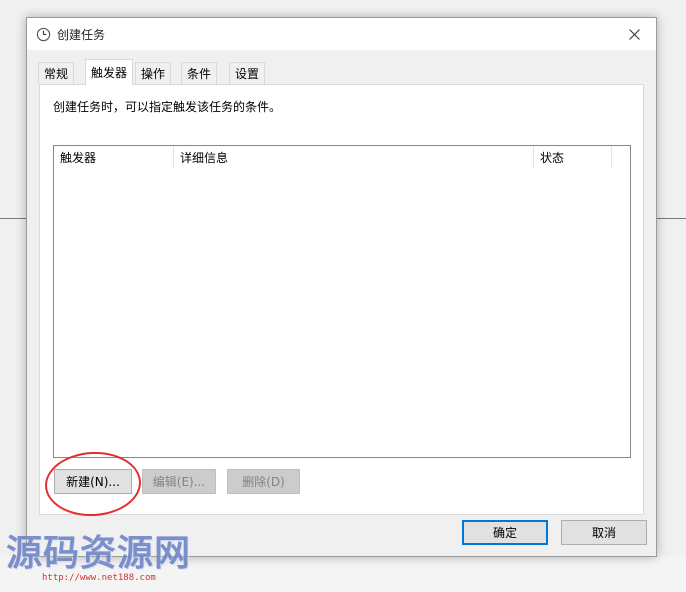  Describe the element at coordinates (199, 73) in the screenshot. I see `tab-conditions: 条件` at that location.